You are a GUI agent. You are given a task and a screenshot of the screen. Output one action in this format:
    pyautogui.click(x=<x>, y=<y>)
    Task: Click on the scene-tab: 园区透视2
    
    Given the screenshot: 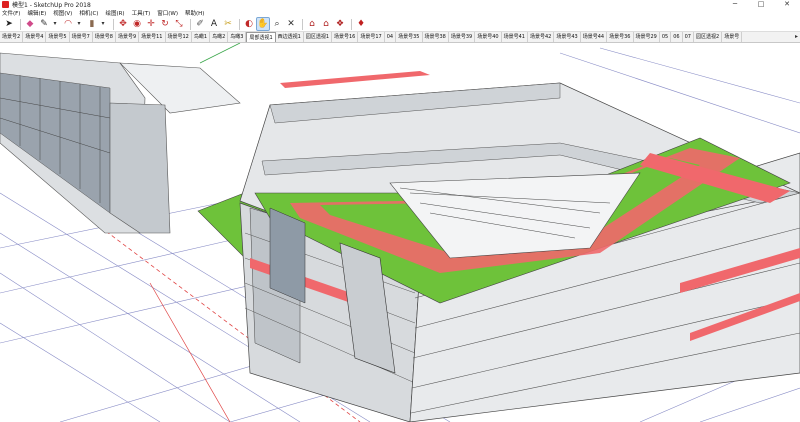 What is the action you would take?
    pyautogui.click(x=708, y=37)
    